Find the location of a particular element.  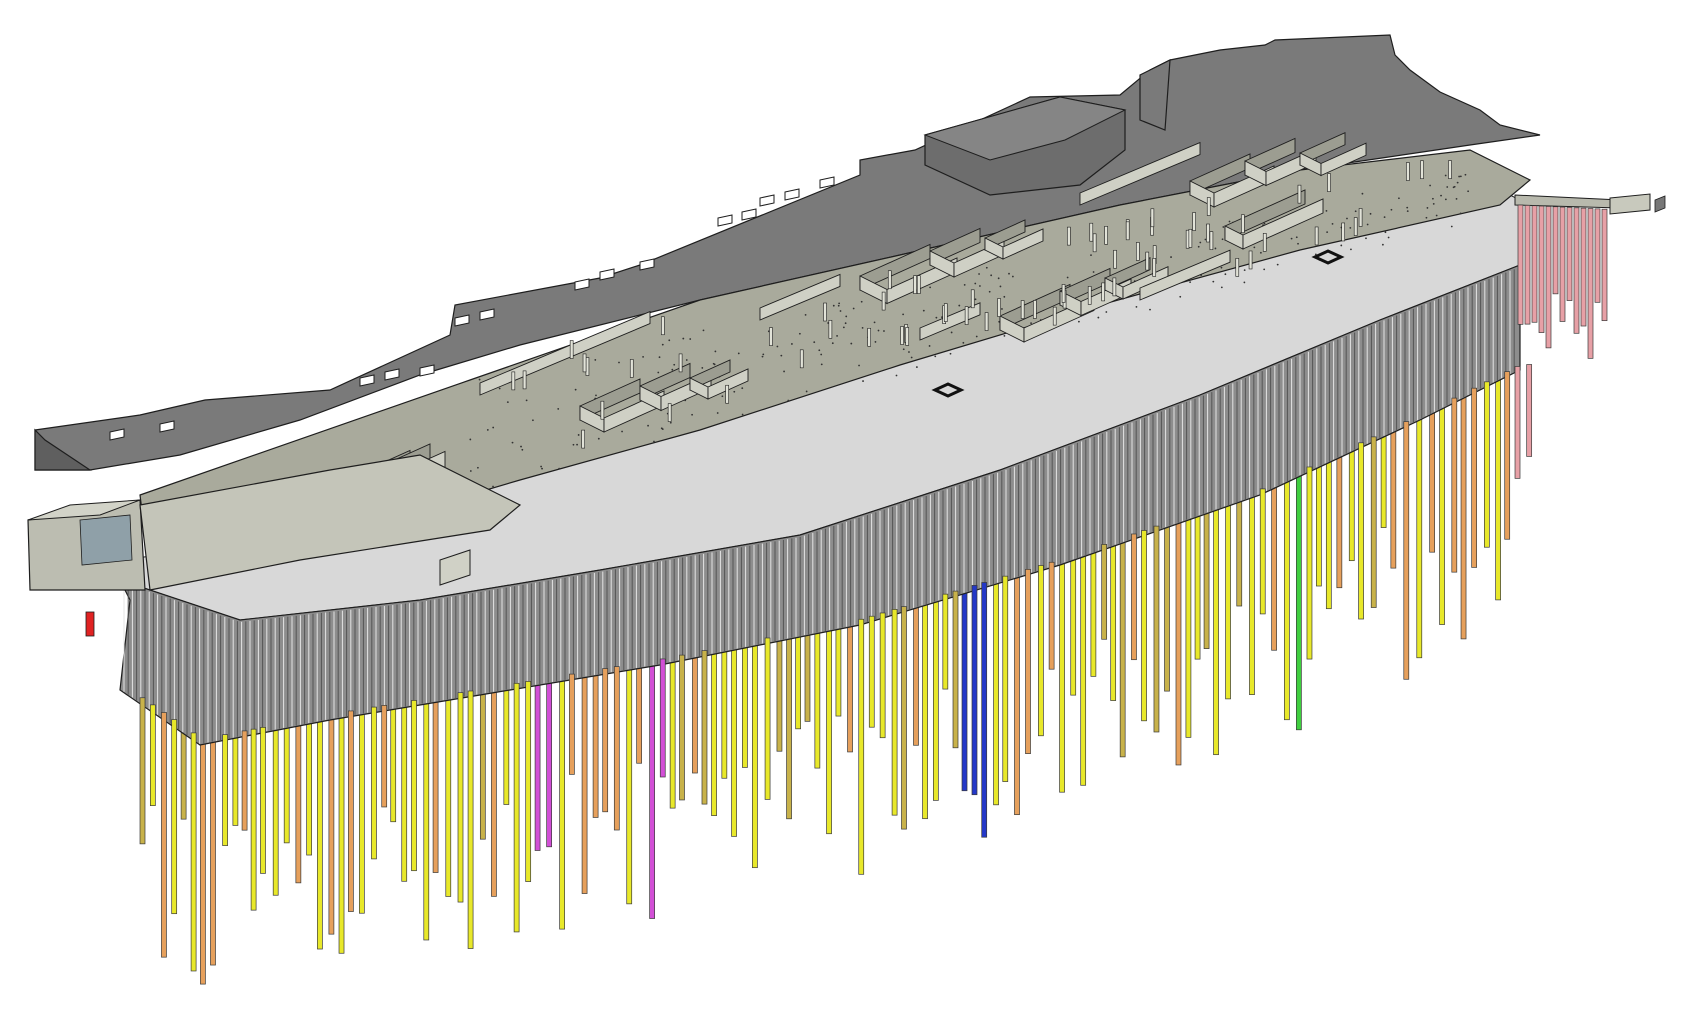

roof-upturn is located at coordinates (1155, 94).